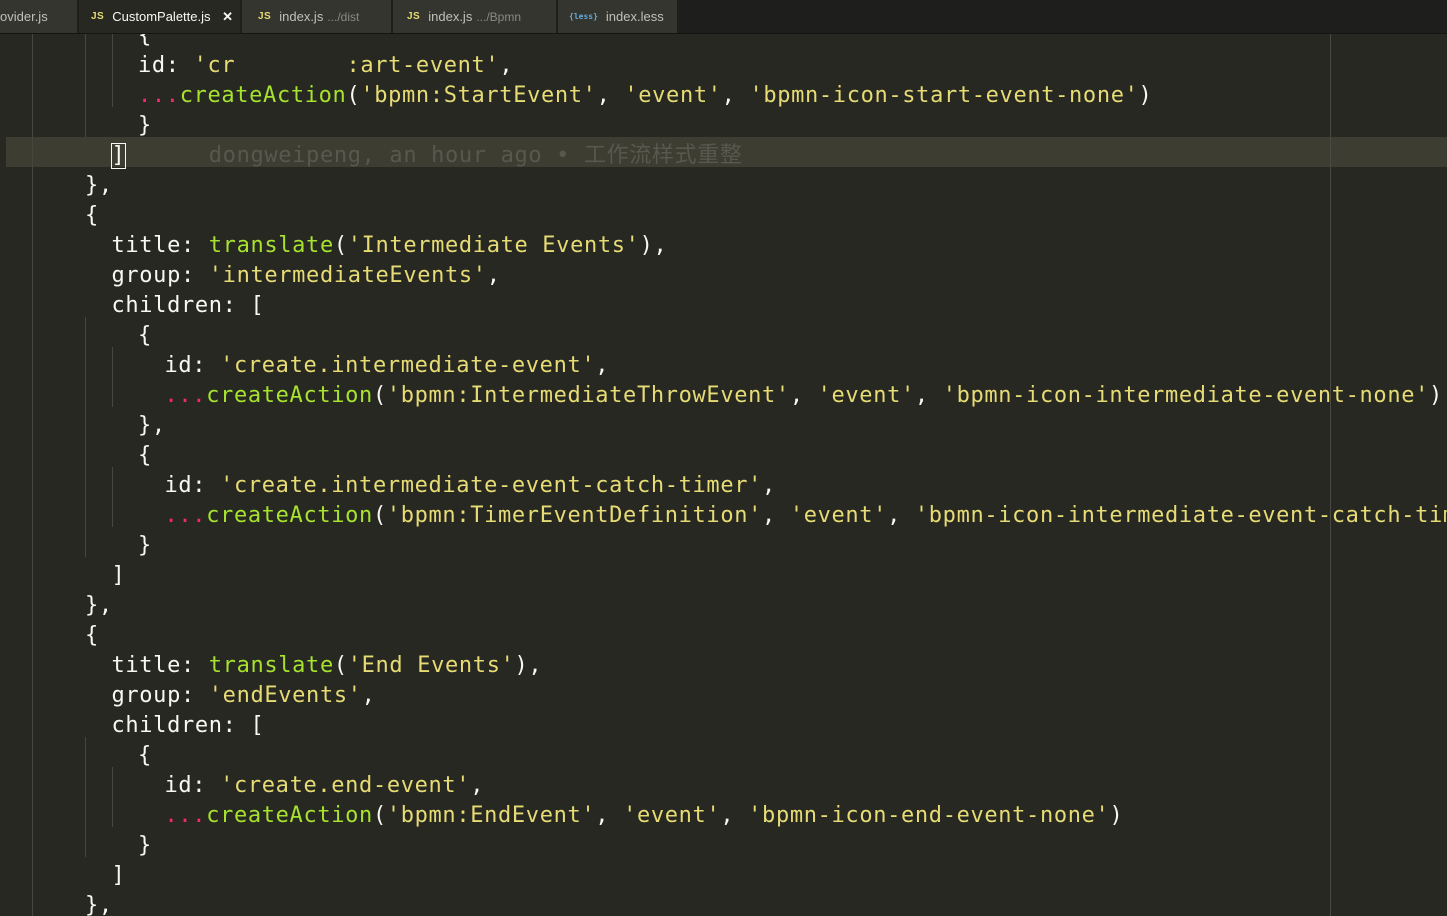 Image resolution: width=1447 pixels, height=916 pixels. I want to click on tab-label: CustomPalette.js, so click(161, 16).